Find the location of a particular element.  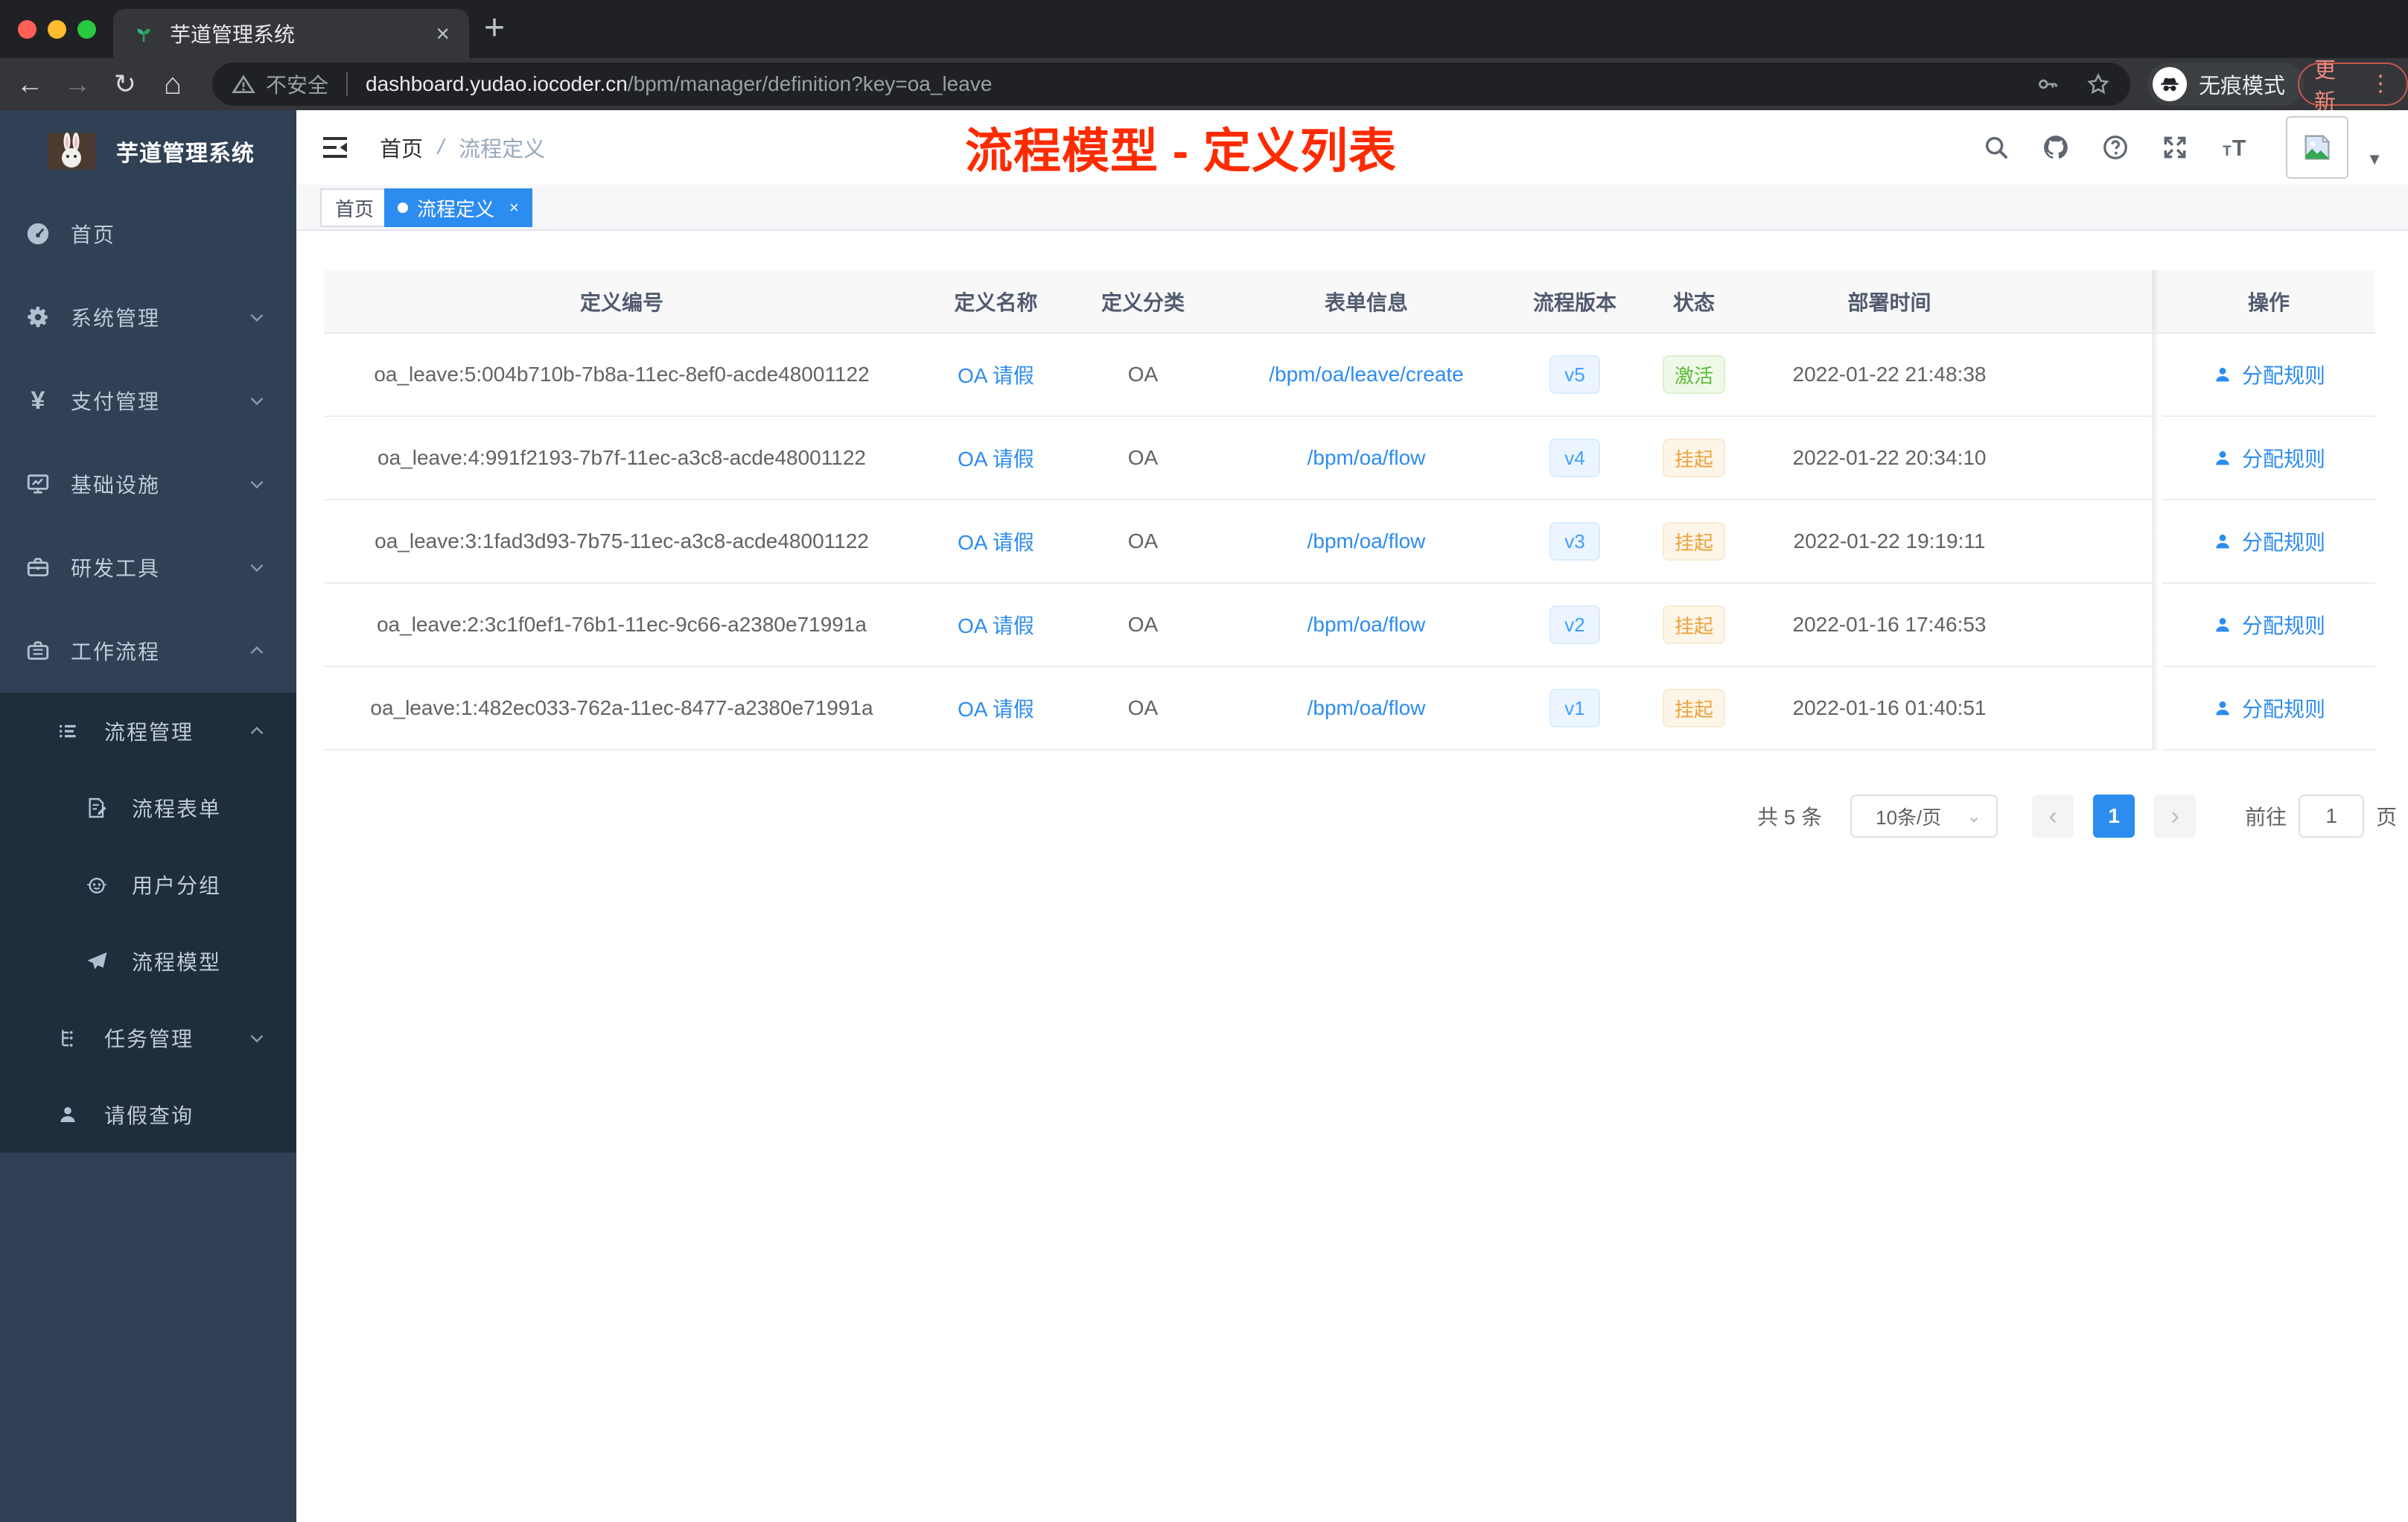

avatar-caret-icon: ▼ is located at coordinates (2374, 159).